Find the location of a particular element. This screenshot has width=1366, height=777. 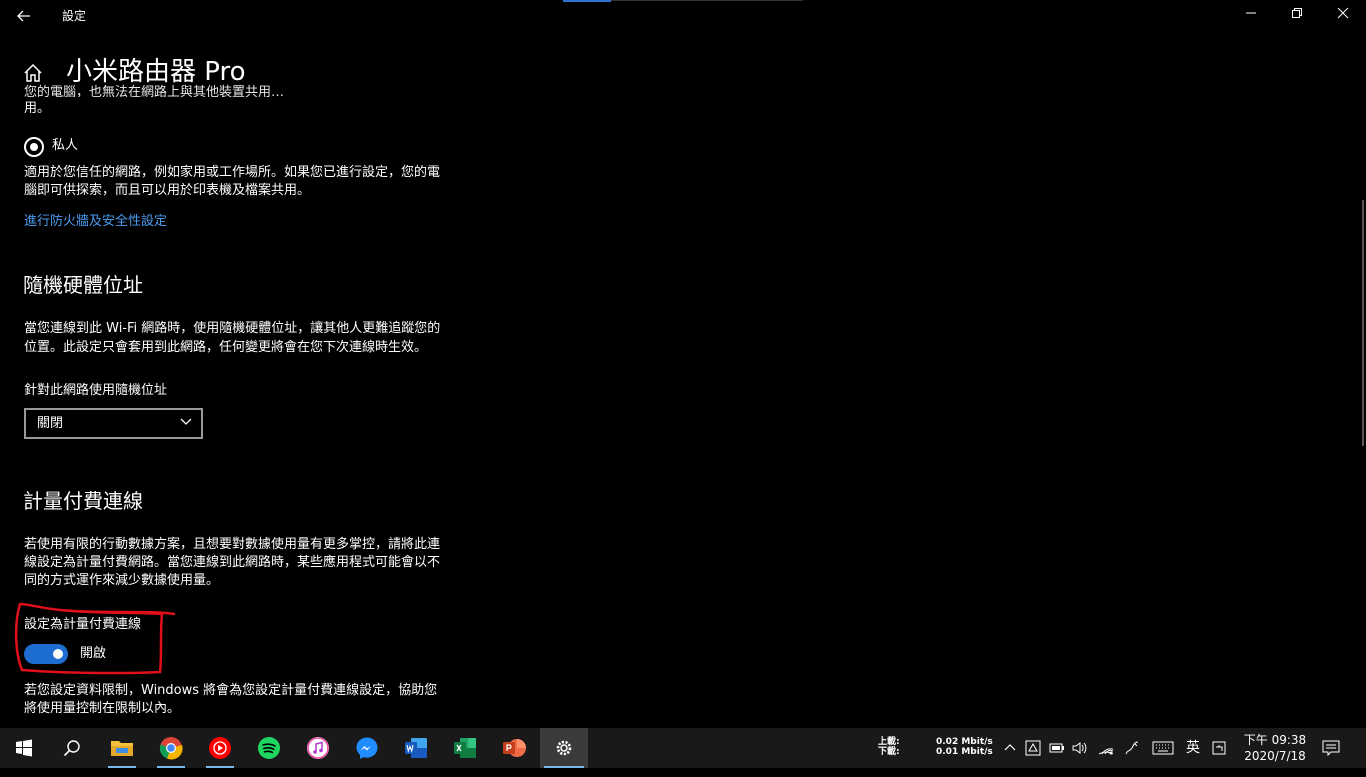

app-title: 設定 is located at coordinates (74, 16).